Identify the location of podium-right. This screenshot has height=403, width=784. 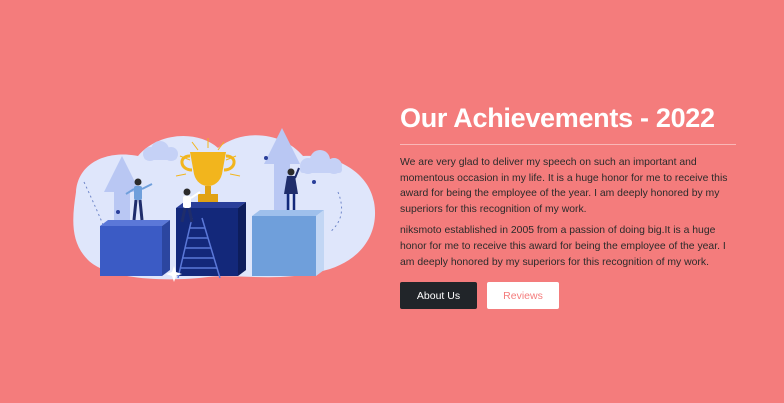
(288, 243).